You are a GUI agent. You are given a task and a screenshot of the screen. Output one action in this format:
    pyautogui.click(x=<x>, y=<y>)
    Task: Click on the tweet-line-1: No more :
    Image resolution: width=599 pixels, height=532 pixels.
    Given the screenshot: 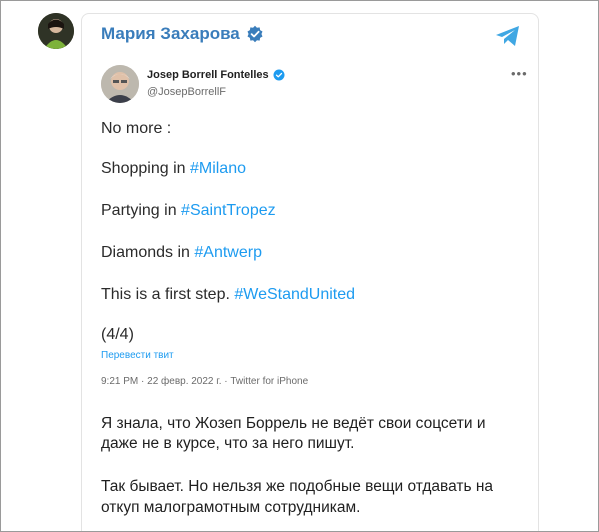 What is the action you would take?
    pyautogui.click(x=136, y=128)
    